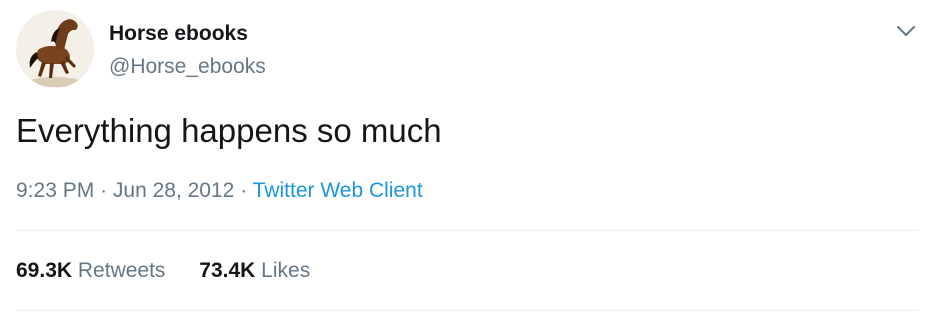 Image resolution: width=939 pixels, height=313 pixels. I want to click on likes-stat: 73.4K Likes, so click(254, 271).